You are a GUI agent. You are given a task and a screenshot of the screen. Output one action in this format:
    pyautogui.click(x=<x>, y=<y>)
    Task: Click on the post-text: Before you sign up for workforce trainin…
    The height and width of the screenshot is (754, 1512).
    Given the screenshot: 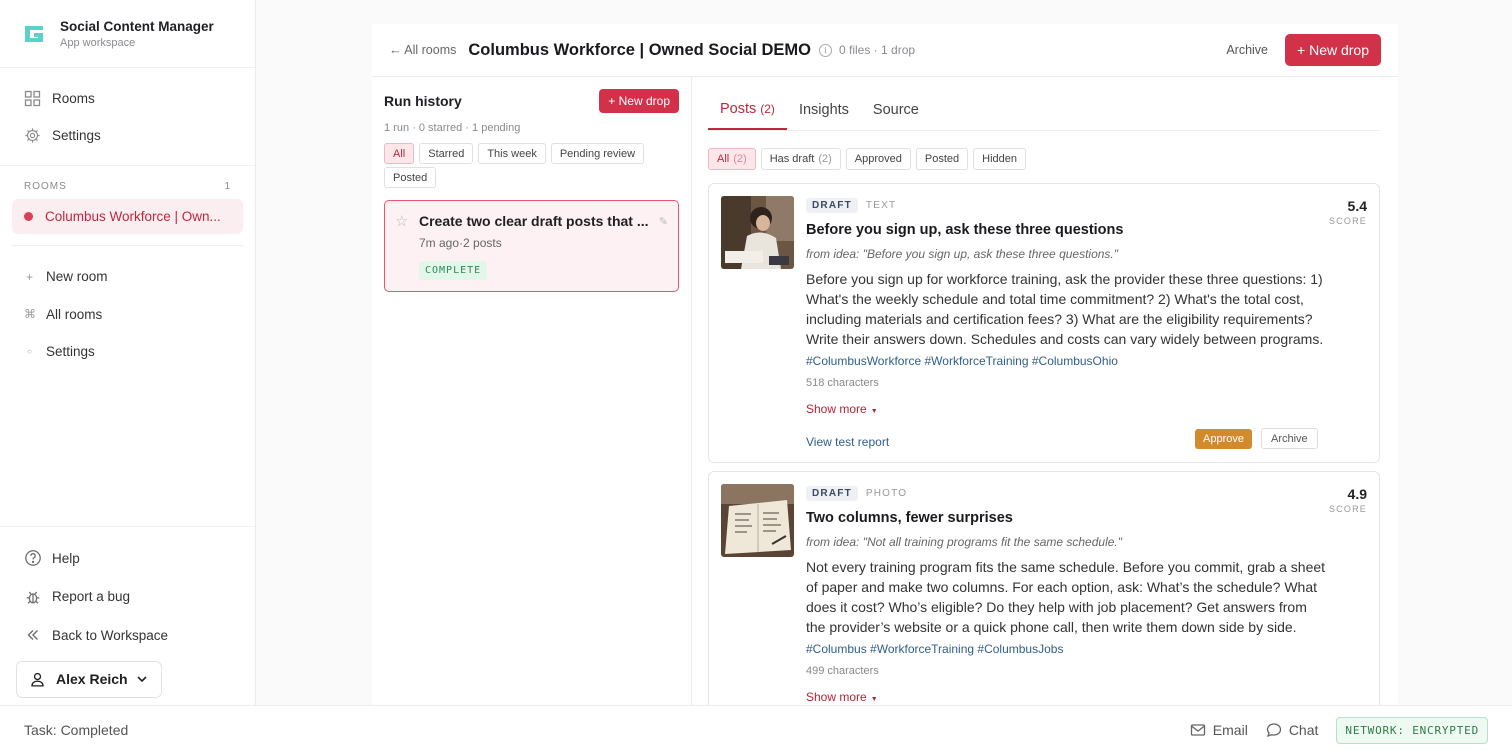 What is the action you would take?
    pyautogui.click(x=1065, y=309)
    